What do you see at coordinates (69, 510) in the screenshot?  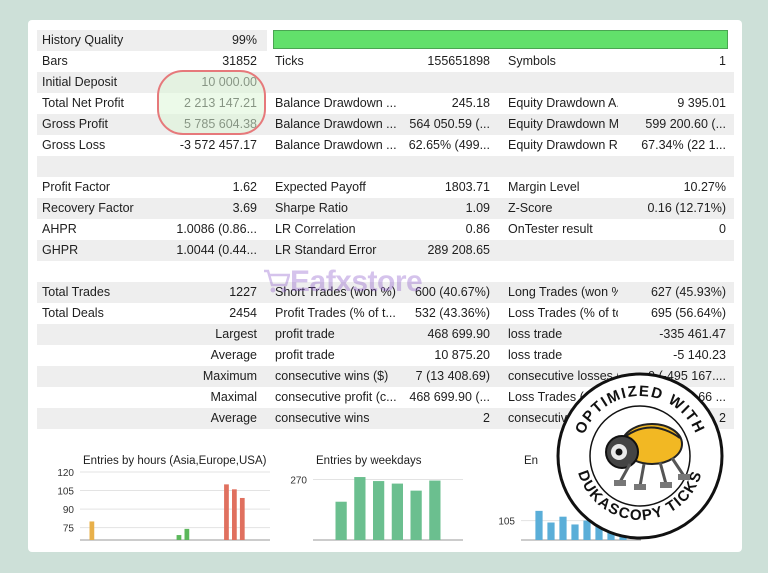 I see `chart-tick-label: 90` at bounding box center [69, 510].